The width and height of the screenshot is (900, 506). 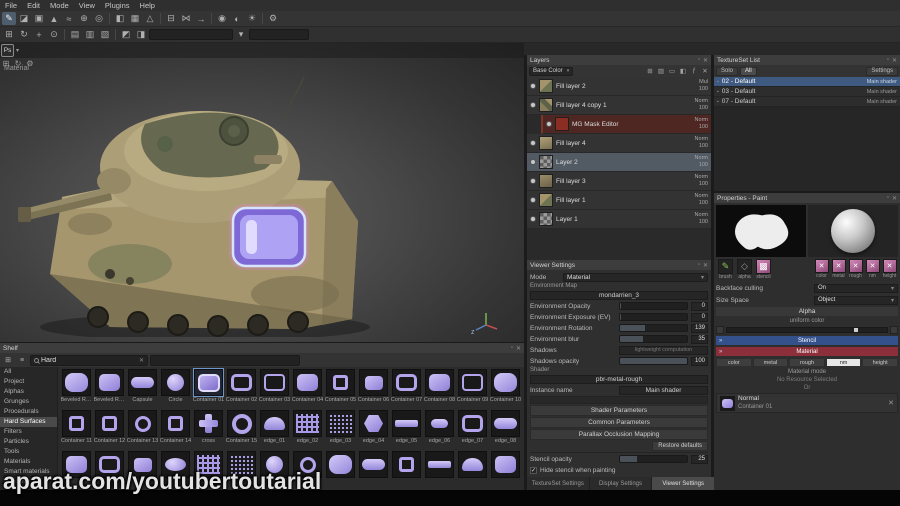 What do you see at coordinates (872, 269) in the screenshot?
I see `channel-toggle: ✕ nm` at bounding box center [872, 269].